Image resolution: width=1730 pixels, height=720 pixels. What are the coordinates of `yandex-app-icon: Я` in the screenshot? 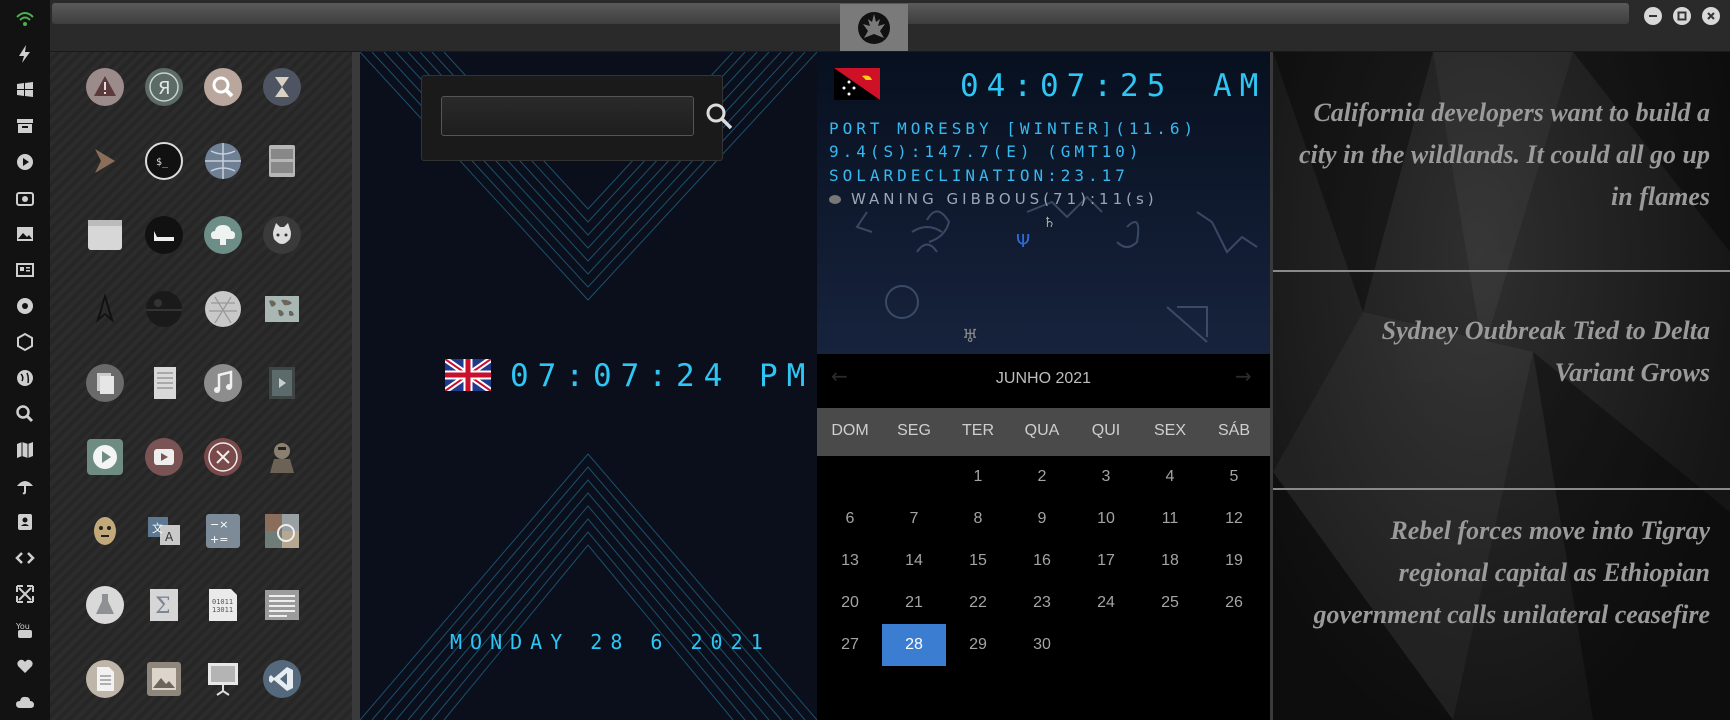 It's located at (164, 87).